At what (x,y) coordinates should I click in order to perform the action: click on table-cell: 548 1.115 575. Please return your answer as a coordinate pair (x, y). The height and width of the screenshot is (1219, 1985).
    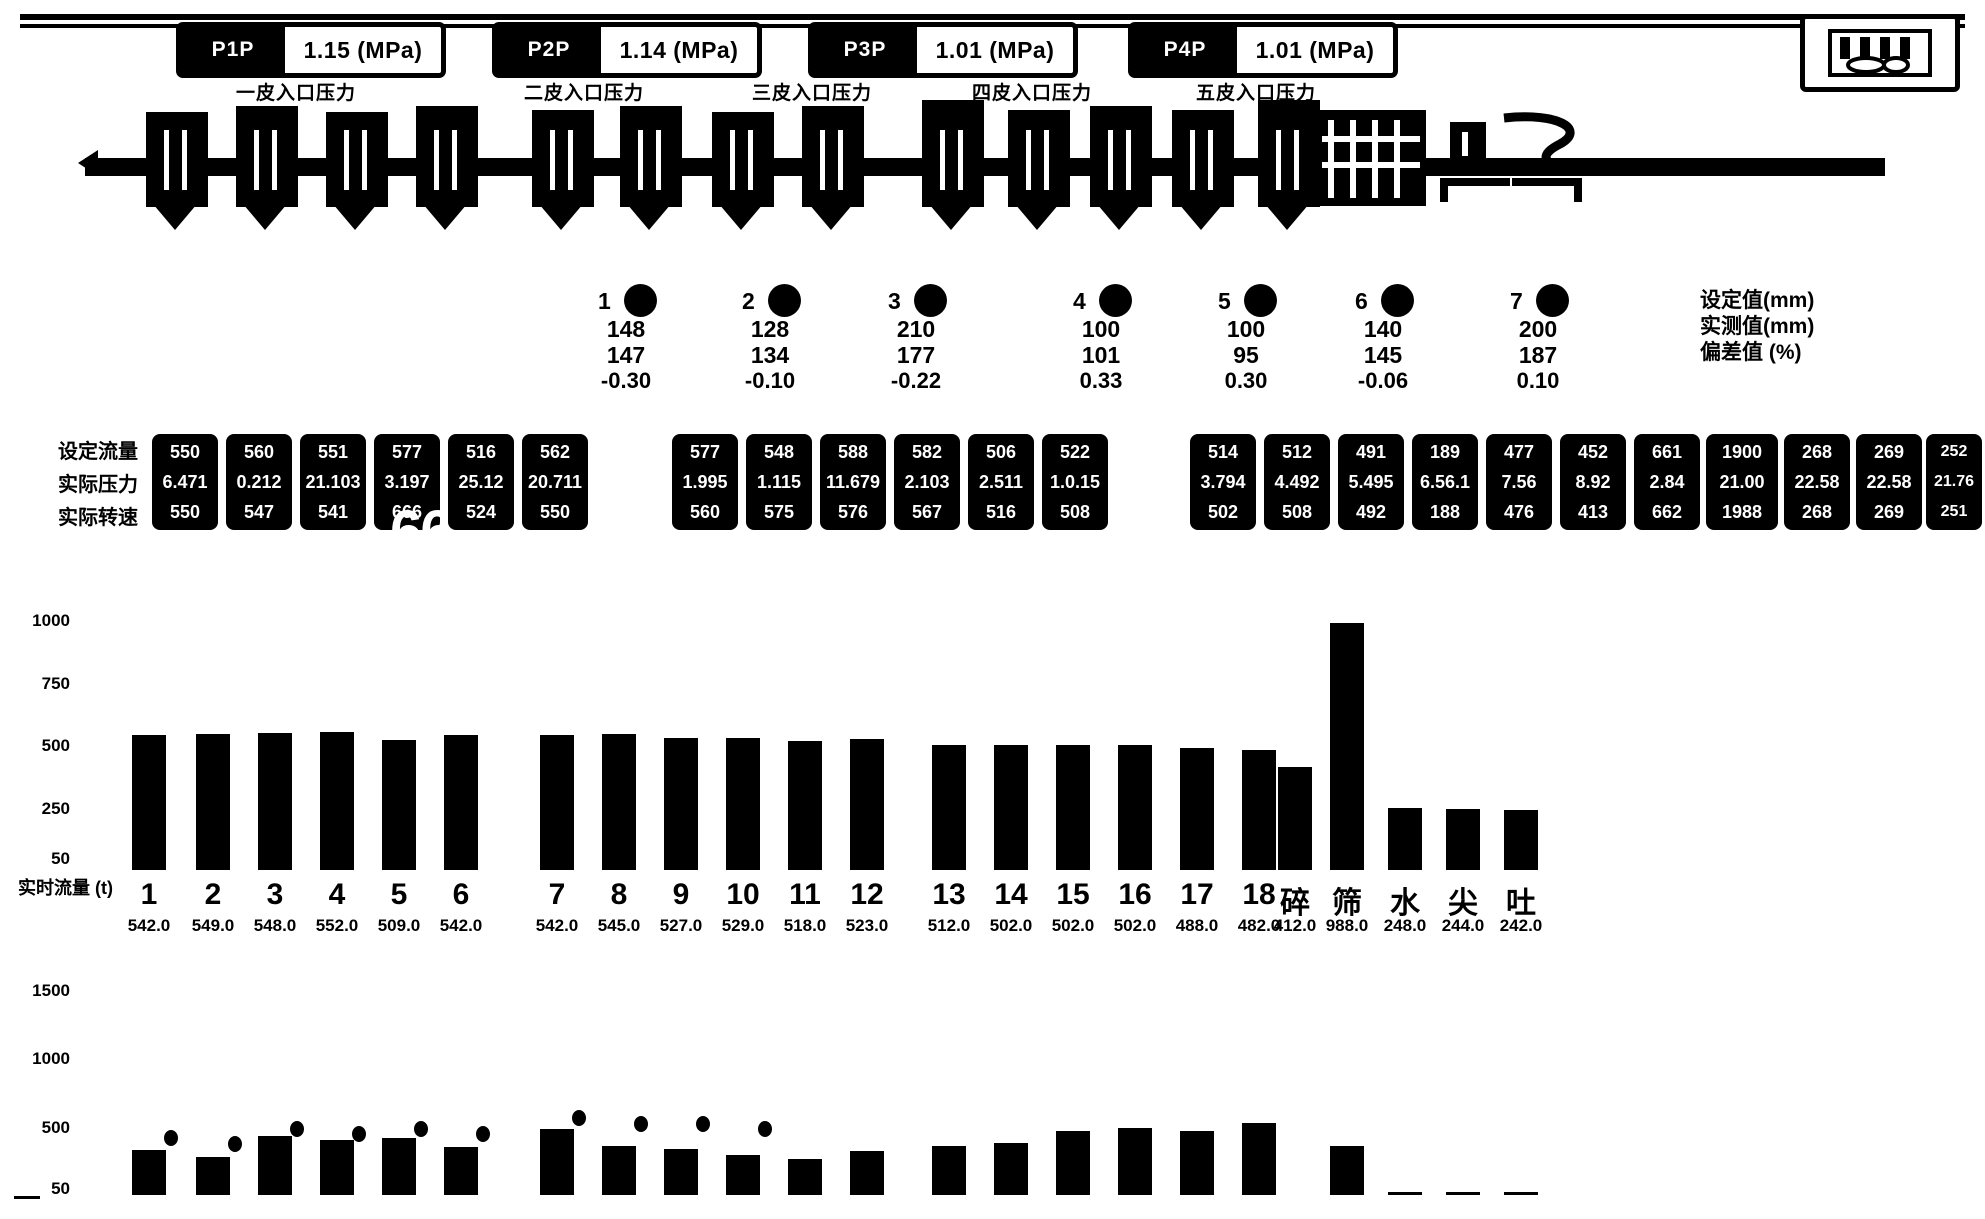
    Looking at the image, I should click on (779, 482).